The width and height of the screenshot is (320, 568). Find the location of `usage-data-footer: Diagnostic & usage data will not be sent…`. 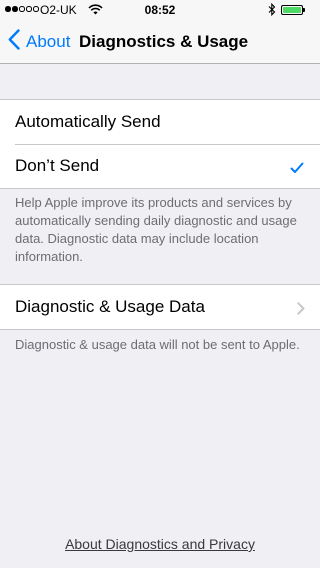

usage-data-footer: Diagnostic & usage data will not be sent… is located at coordinates (157, 344).